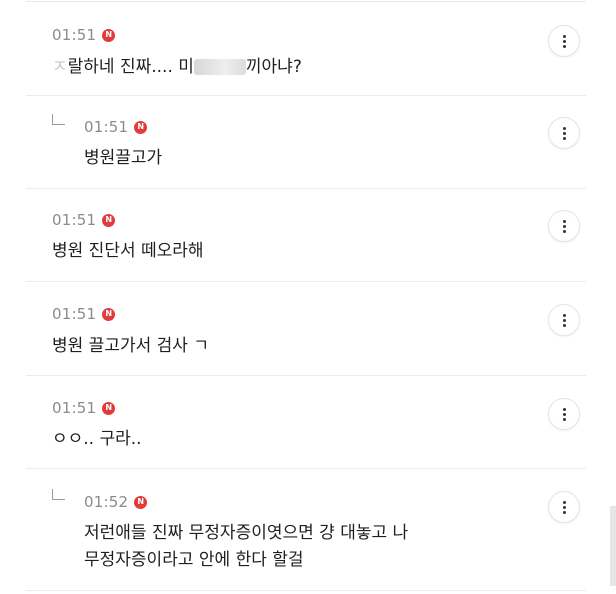 The height and width of the screenshot is (594, 616). I want to click on comment-item: 01:51 N ㅇㅇ.. 구라.., so click(306, 422).